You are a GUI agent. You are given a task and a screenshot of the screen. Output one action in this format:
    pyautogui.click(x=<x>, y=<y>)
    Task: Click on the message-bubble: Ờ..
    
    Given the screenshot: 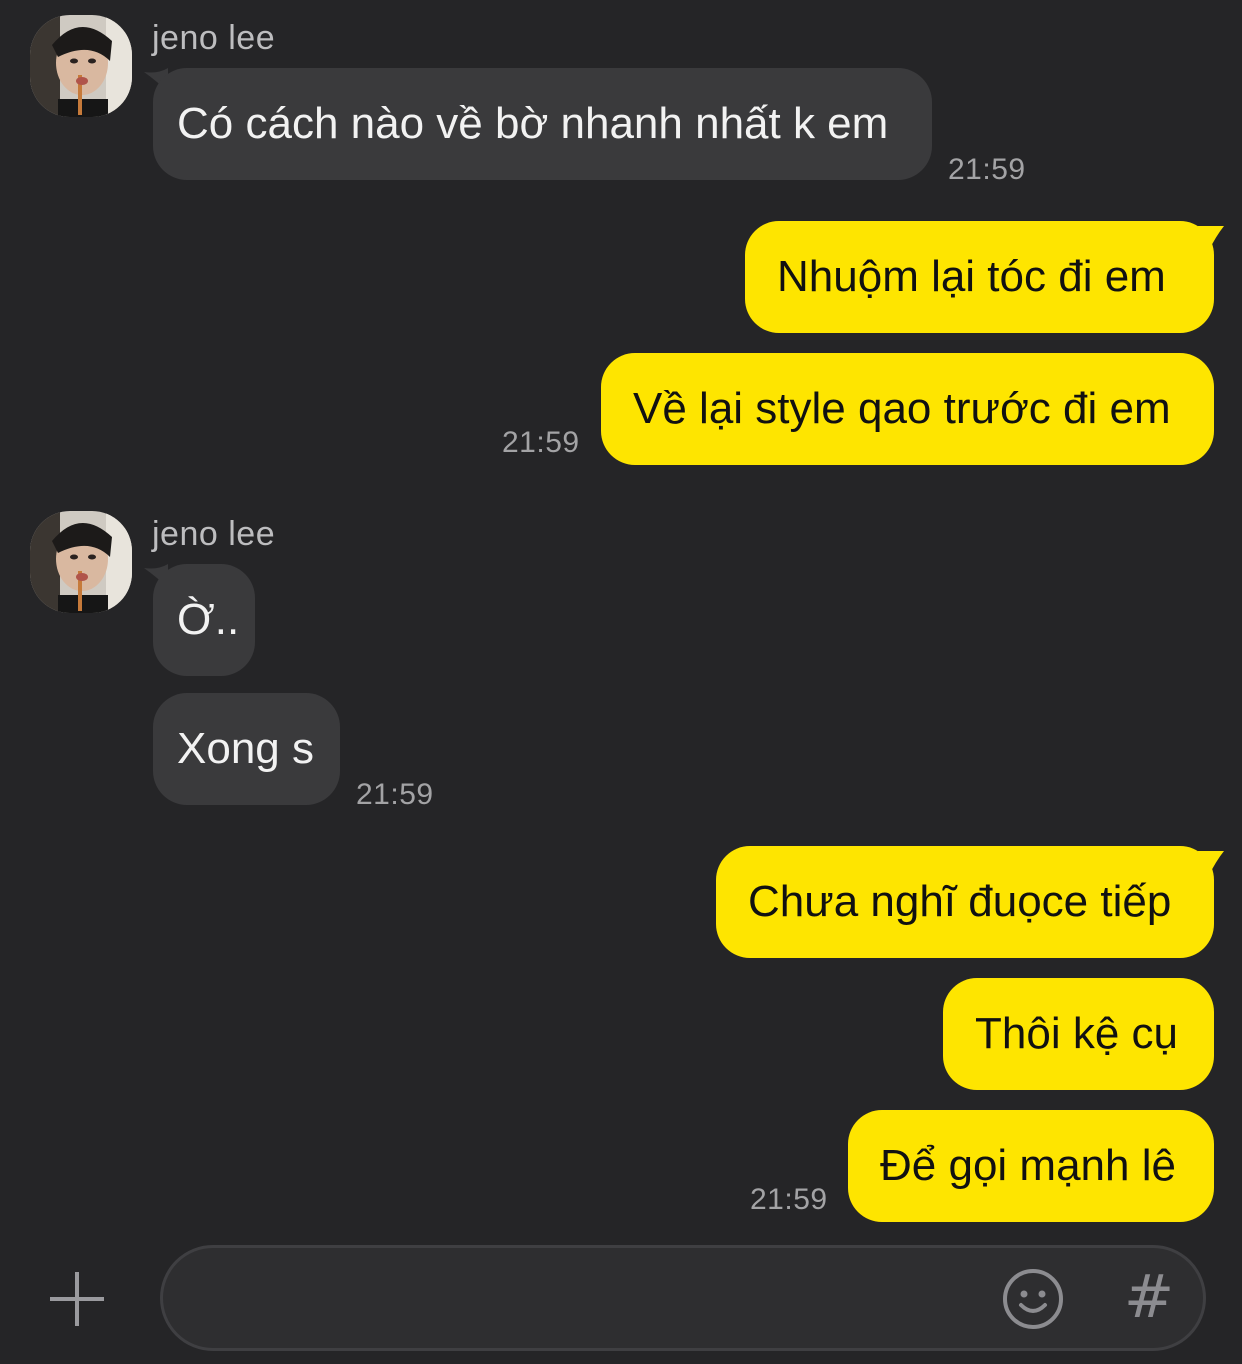 What is the action you would take?
    pyautogui.click(x=204, y=620)
    